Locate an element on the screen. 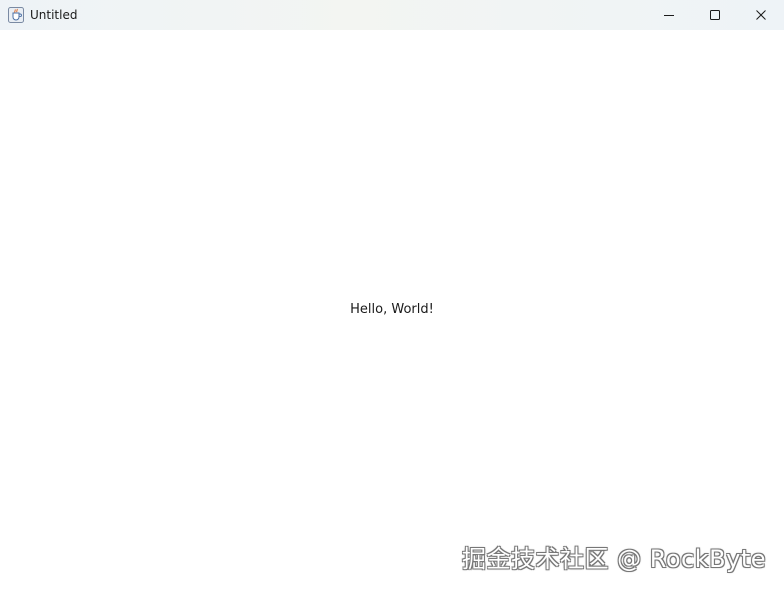 The image size is (784, 591). maximize-button is located at coordinates (715, 15).